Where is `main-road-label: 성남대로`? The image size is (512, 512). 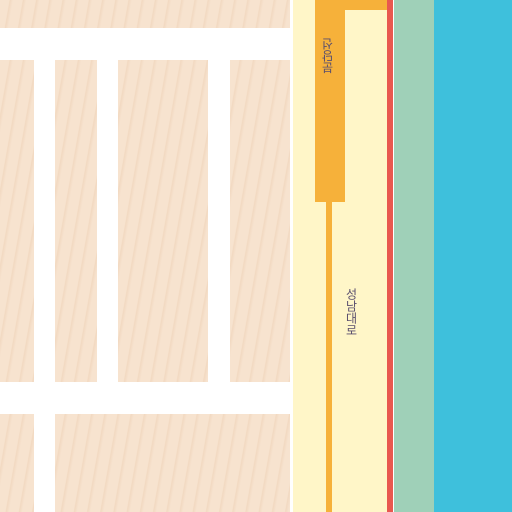 main-road-label: 성남대로 is located at coordinates (351, 312).